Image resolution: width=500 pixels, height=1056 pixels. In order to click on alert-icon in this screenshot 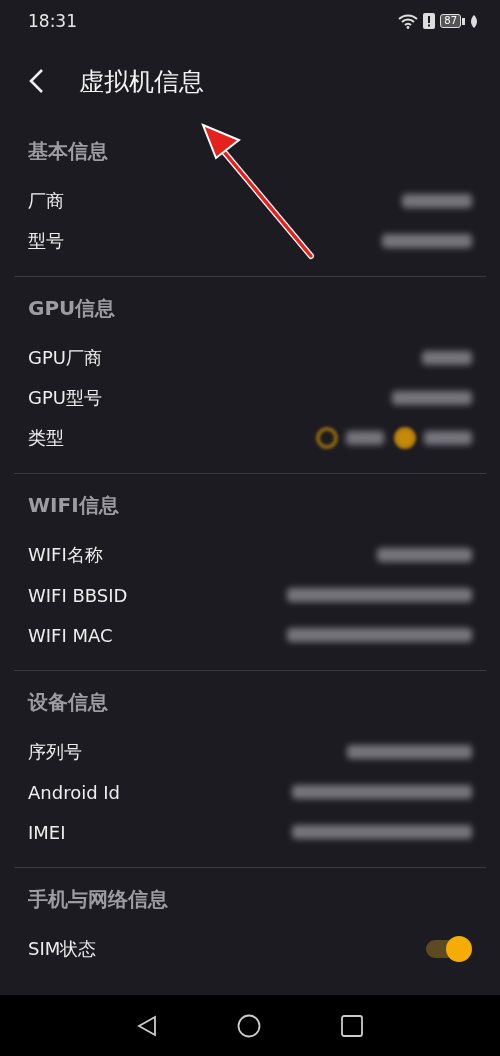, I will do `click(429, 21)`.